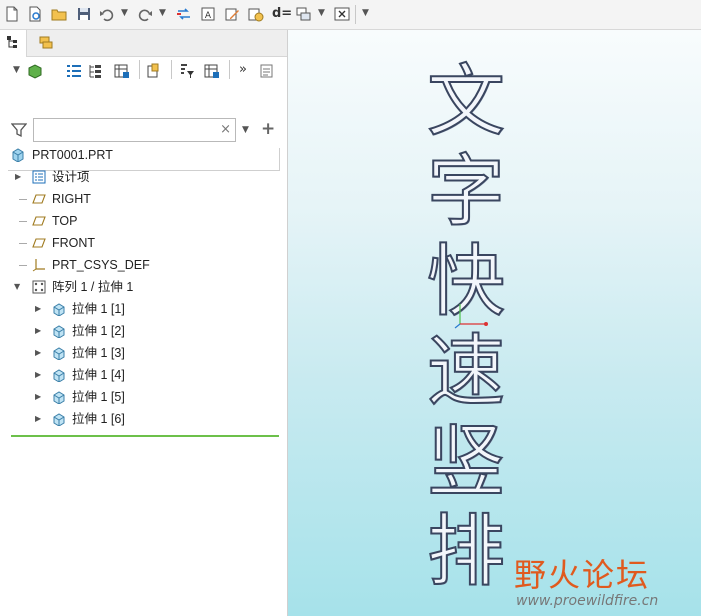  What do you see at coordinates (187, 71) in the screenshot?
I see `tree-filter-icon` at bounding box center [187, 71].